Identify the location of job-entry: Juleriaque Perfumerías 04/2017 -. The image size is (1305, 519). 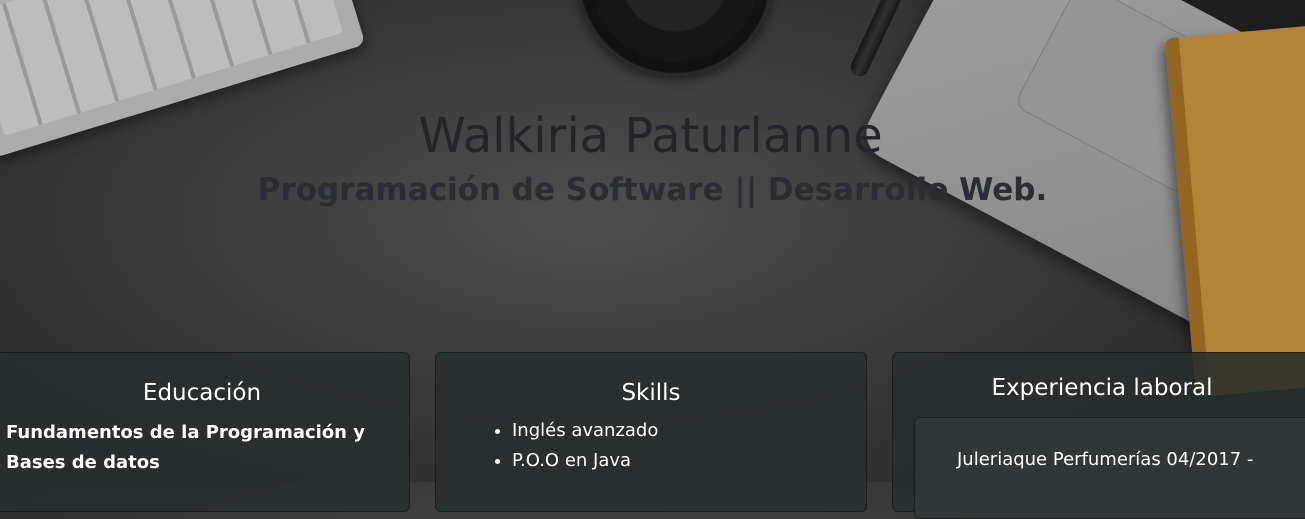
(1109, 468).